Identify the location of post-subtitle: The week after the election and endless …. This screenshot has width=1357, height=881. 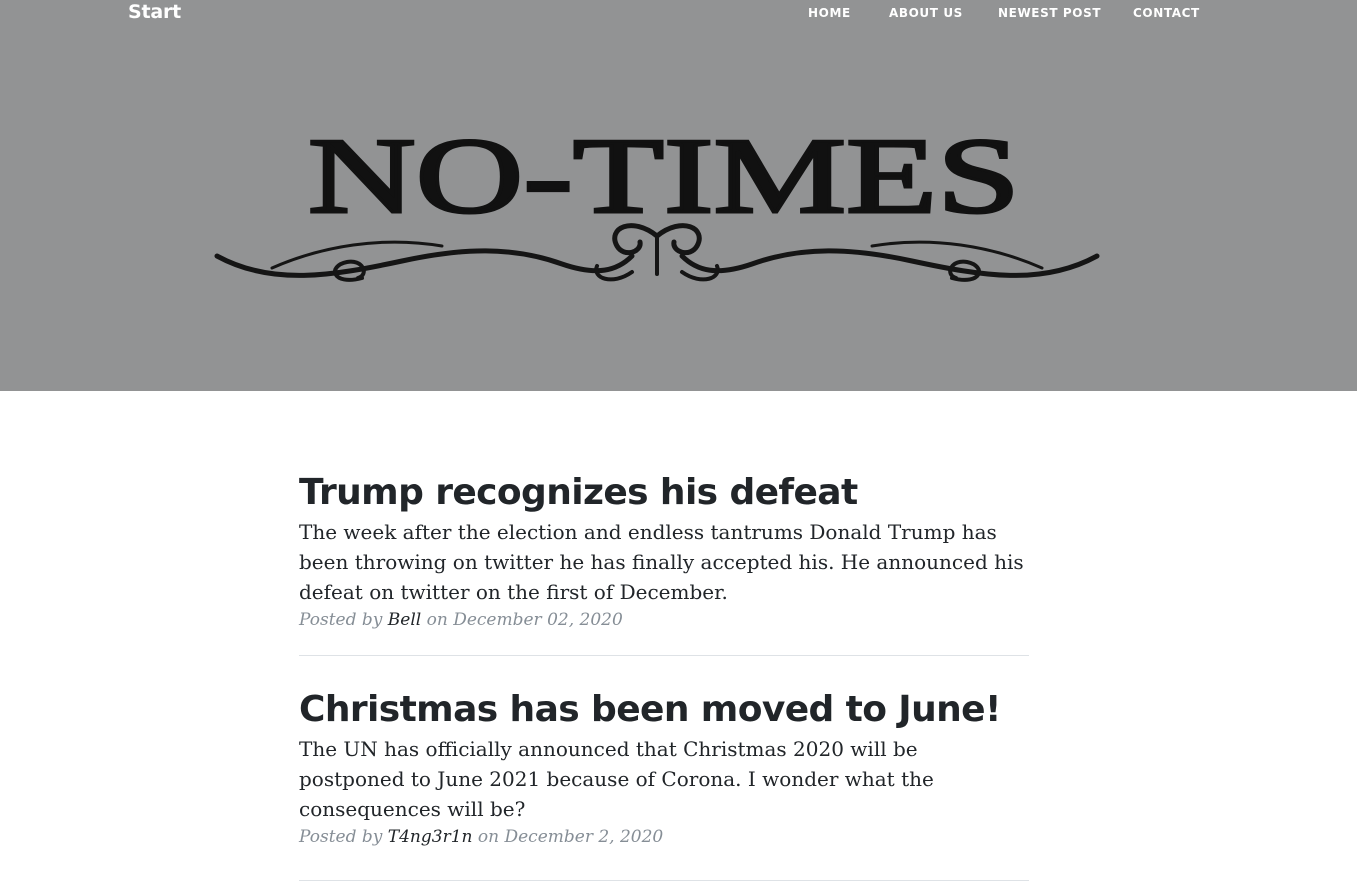
(664, 562).